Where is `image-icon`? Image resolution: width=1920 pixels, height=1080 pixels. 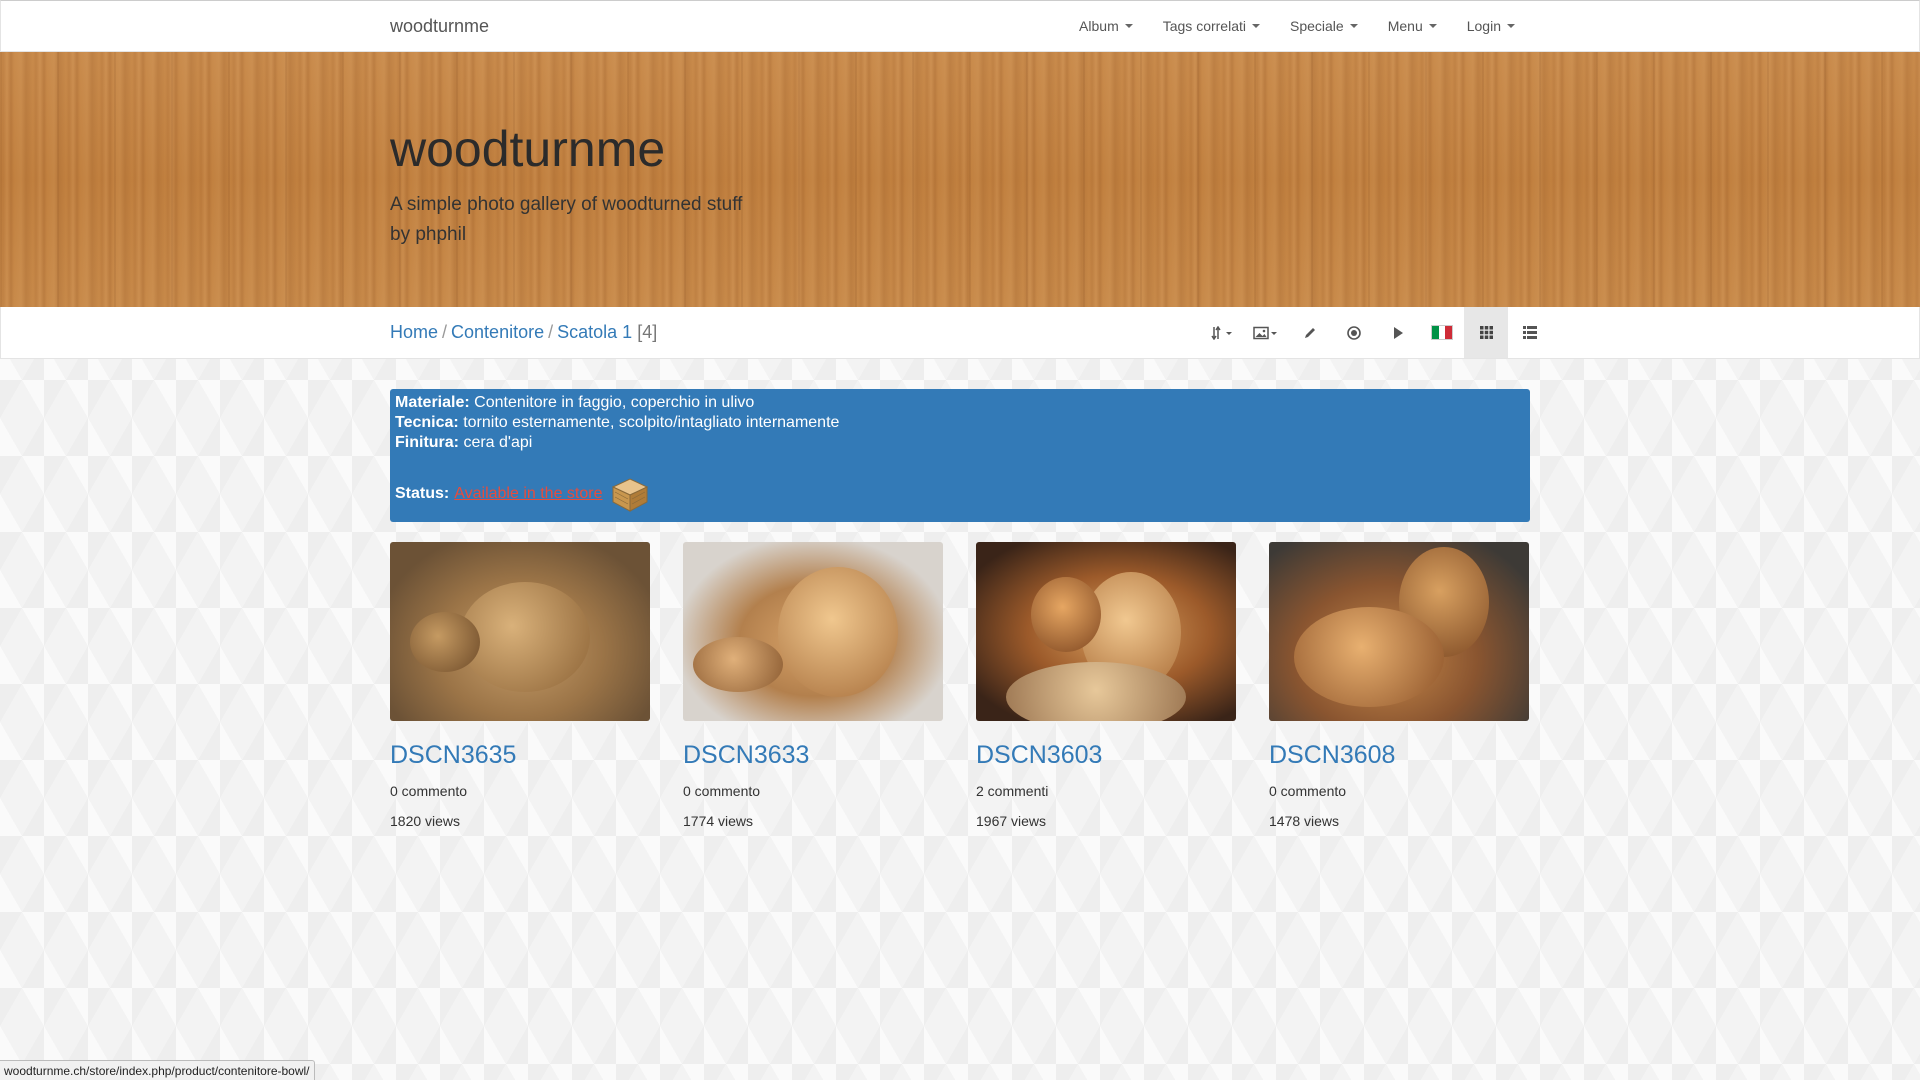
image-icon is located at coordinates (1265, 332).